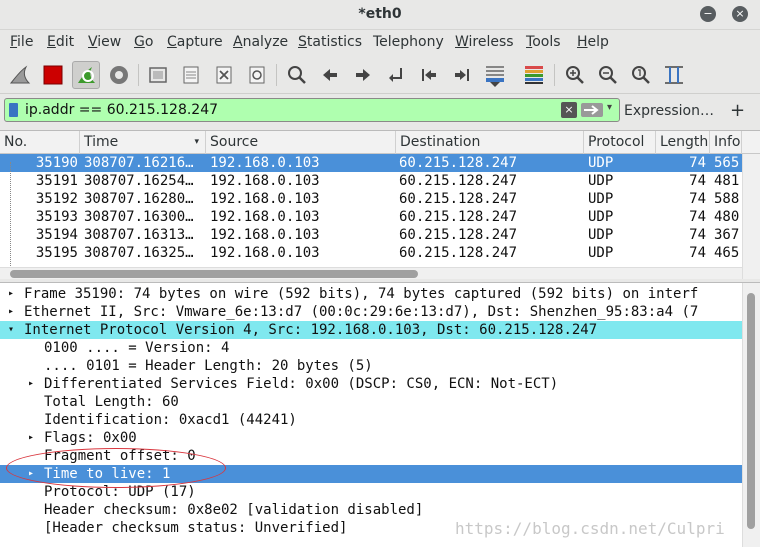 Image resolution: width=760 pixels, height=547 pixels. I want to click on close-file-icon, so click(224, 75).